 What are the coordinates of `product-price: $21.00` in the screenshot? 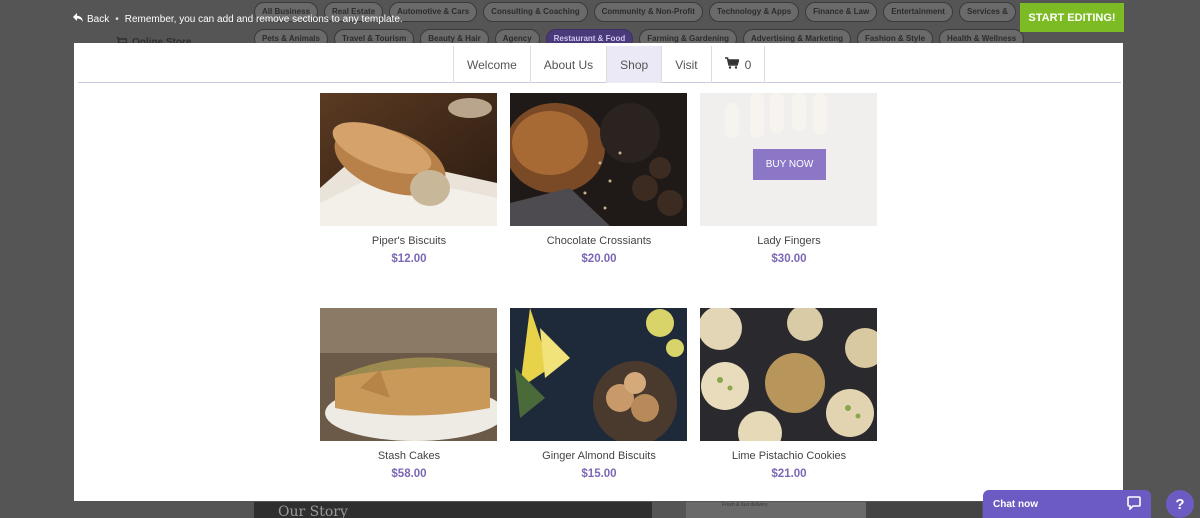 It's located at (789, 474).